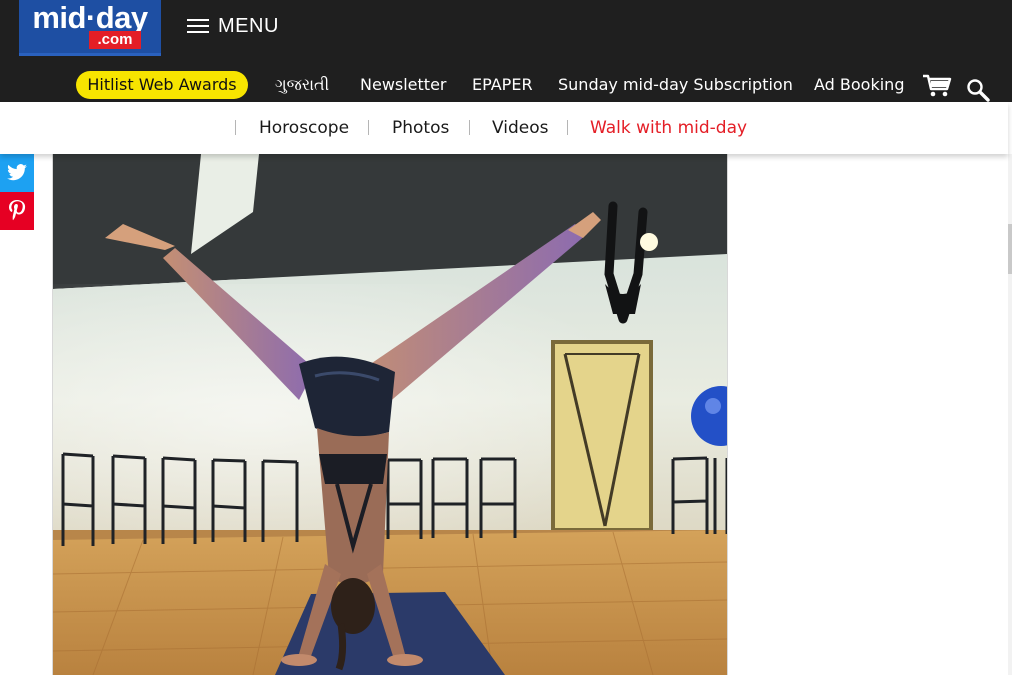  What do you see at coordinates (520, 128) in the screenshot?
I see `subnav-item-videos: Videos` at bounding box center [520, 128].